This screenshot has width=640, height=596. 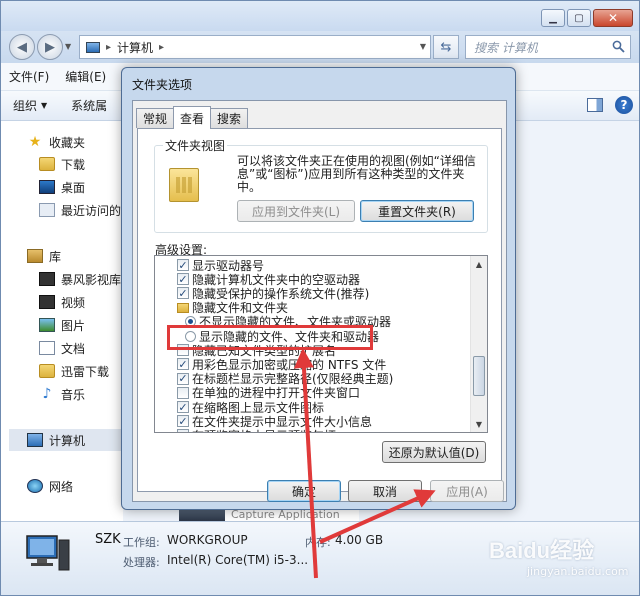 What do you see at coordinates (86, 210) in the screenshot?
I see `sidebar-item-recent: 最近访问的位` at bounding box center [86, 210].